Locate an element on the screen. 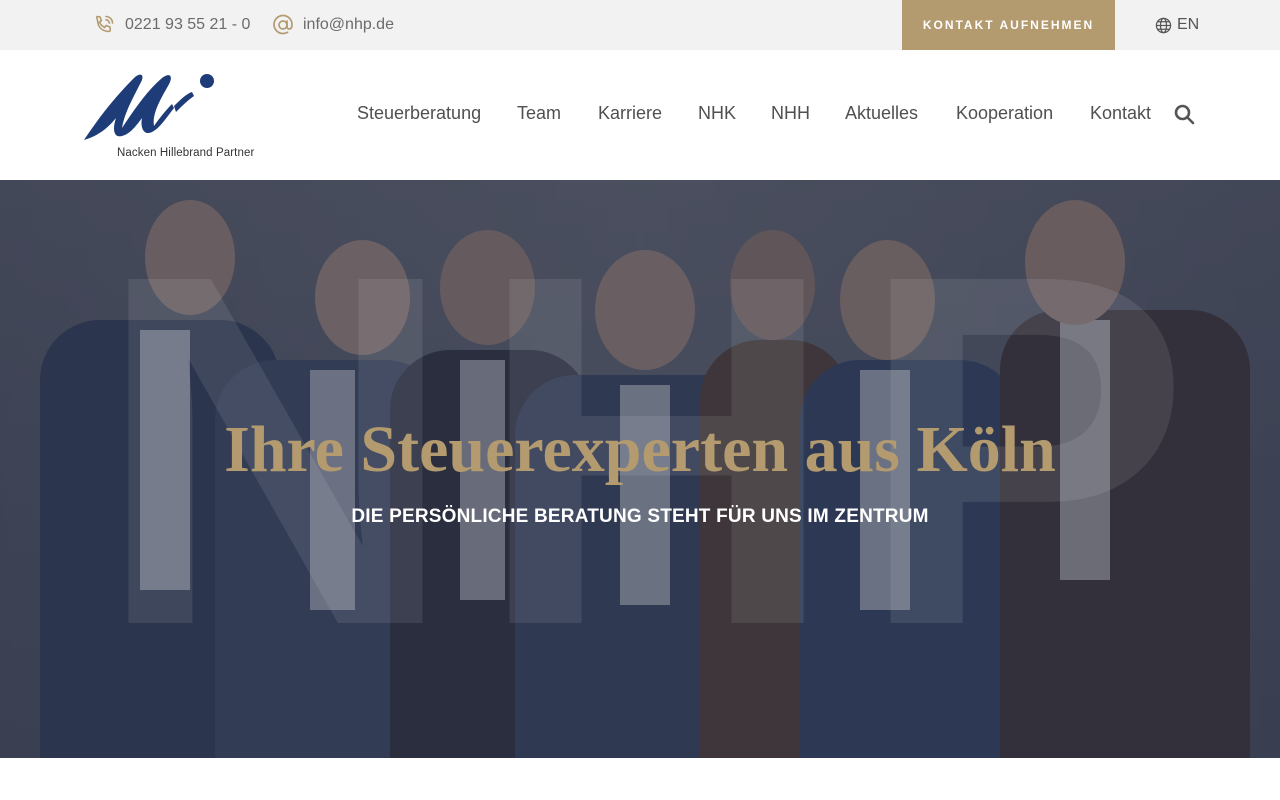  language-switcher: EN is located at coordinates (1177, 25).